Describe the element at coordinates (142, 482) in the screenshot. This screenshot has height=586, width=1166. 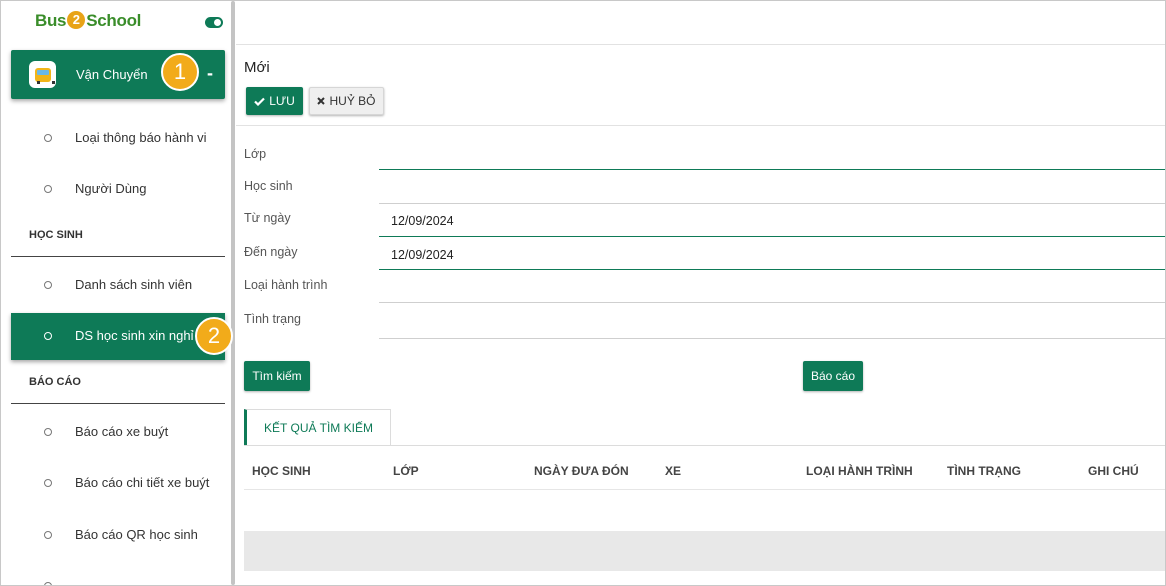
I see `sidebar-item-label: Báo cáo chi tiết xe buýt` at that location.